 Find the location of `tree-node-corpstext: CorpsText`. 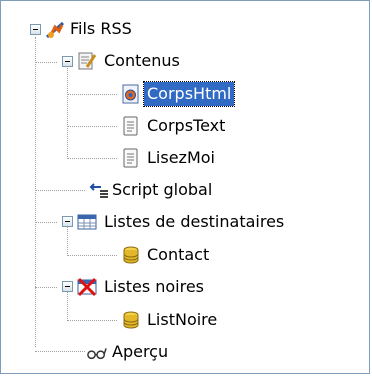

tree-node-corpstext: CorpsText is located at coordinates (186, 126).